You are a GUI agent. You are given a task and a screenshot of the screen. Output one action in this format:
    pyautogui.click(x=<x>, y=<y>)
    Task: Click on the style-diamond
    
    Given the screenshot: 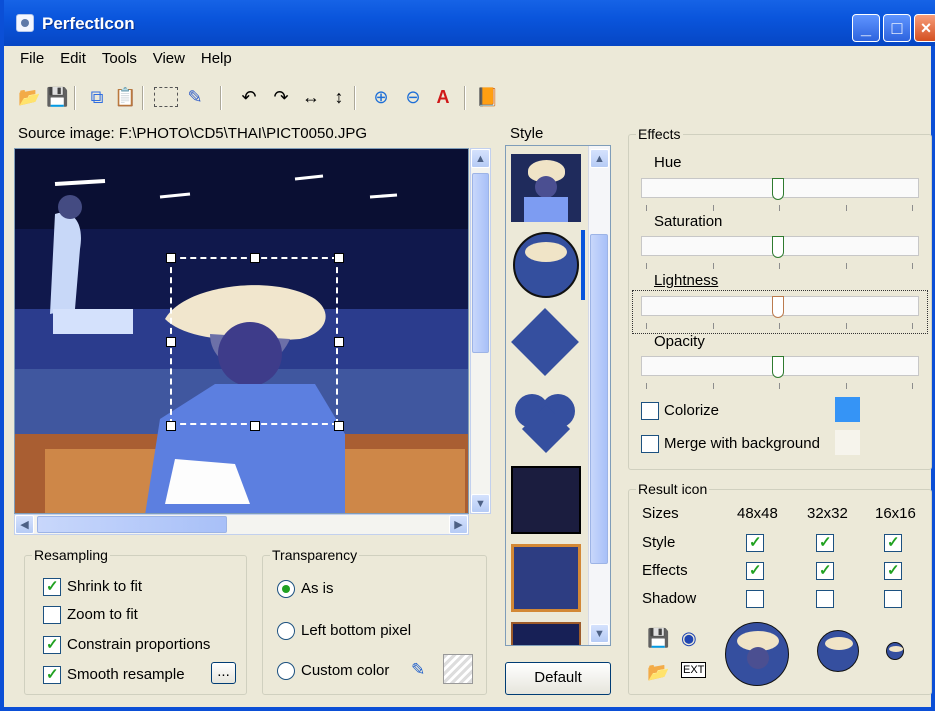 What is the action you would take?
    pyautogui.click(x=546, y=343)
    